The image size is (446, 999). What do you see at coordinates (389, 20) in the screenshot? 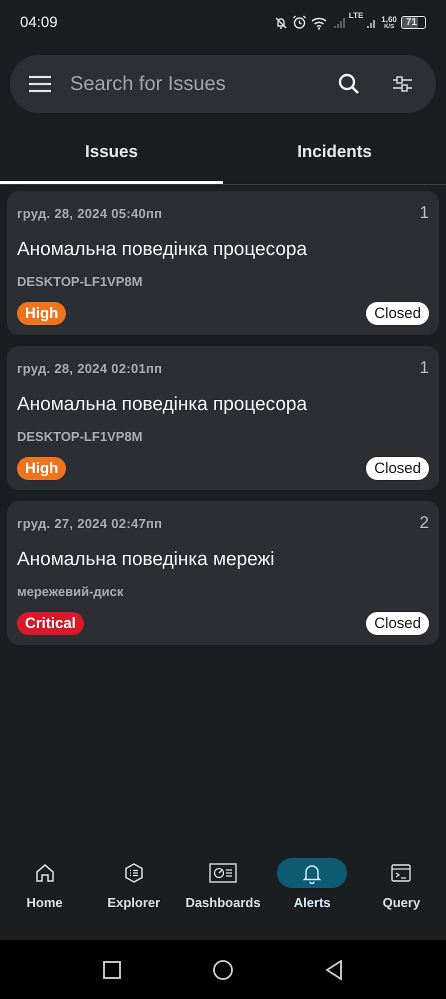
I see `network-speed: 1,60` at bounding box center [389, 20].